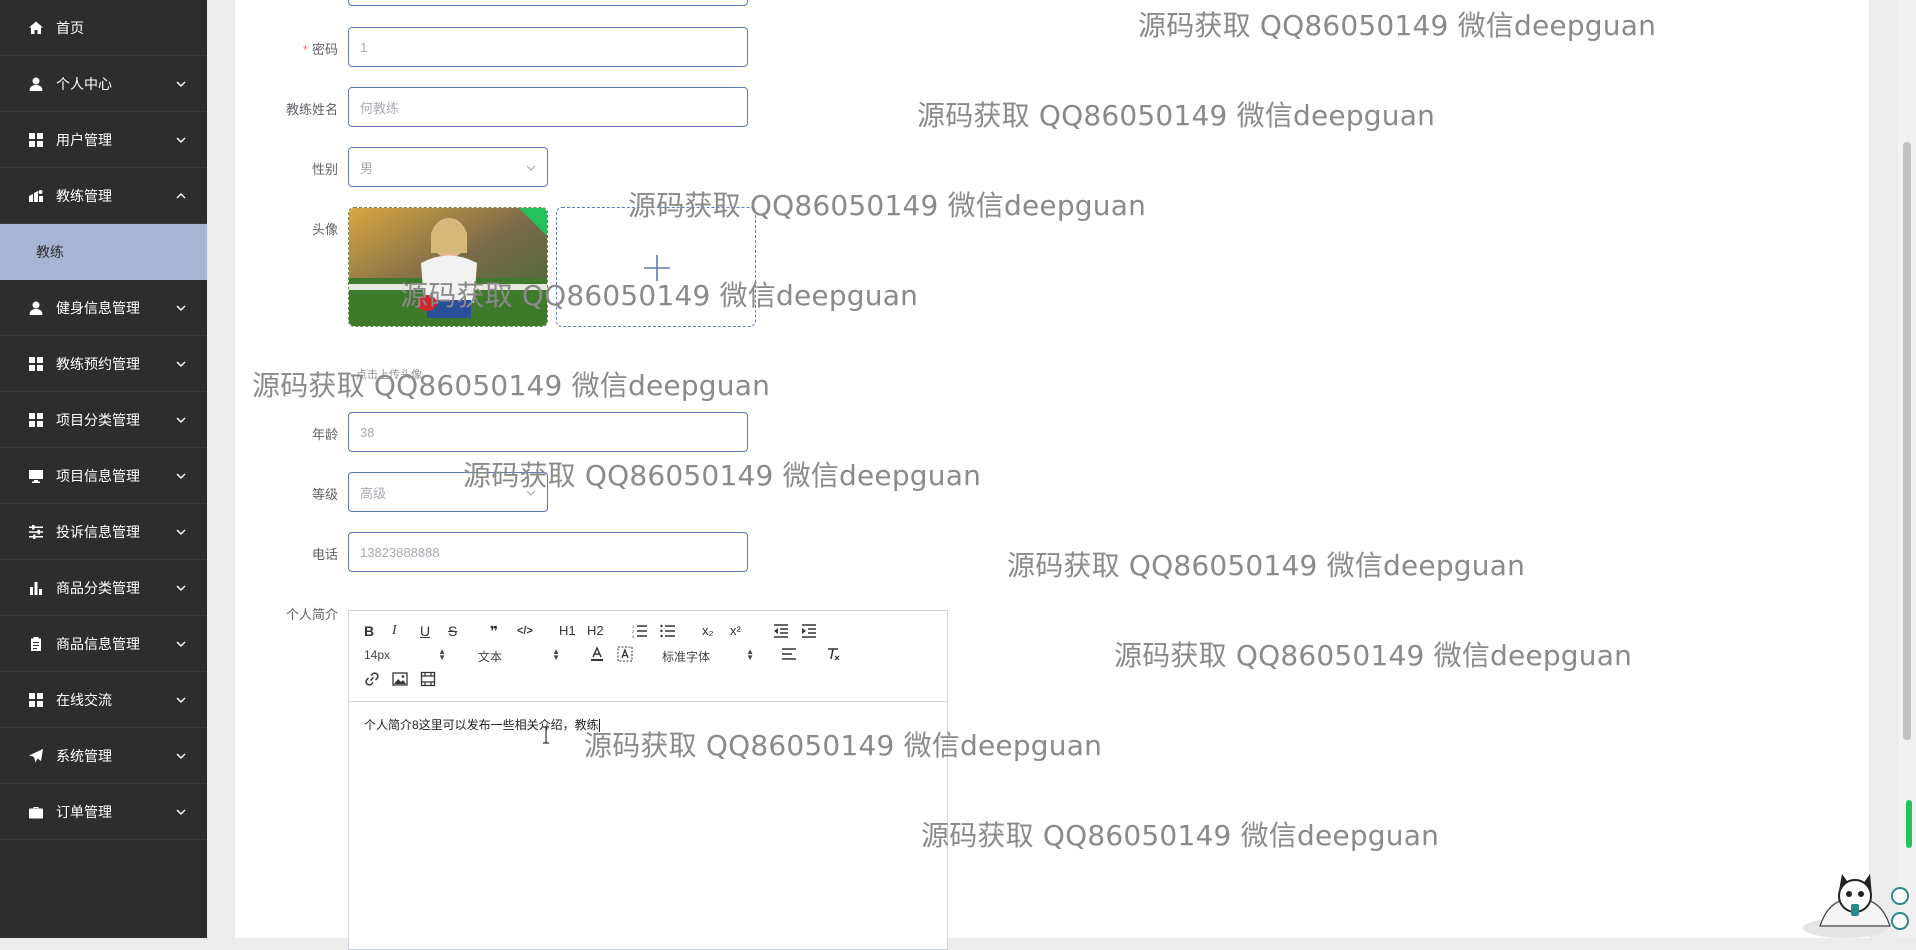  I want to click on intro-label: 个人简介, so click(311, 614).